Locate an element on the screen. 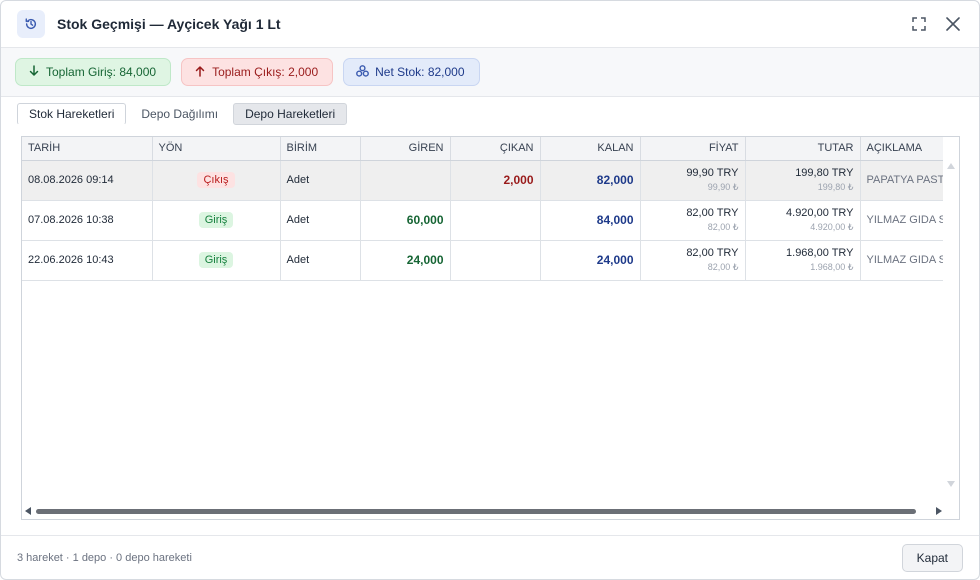 The height and width of the screenshot is (580, 980). col-balance: KALAN is located at coordinates (590, 149).